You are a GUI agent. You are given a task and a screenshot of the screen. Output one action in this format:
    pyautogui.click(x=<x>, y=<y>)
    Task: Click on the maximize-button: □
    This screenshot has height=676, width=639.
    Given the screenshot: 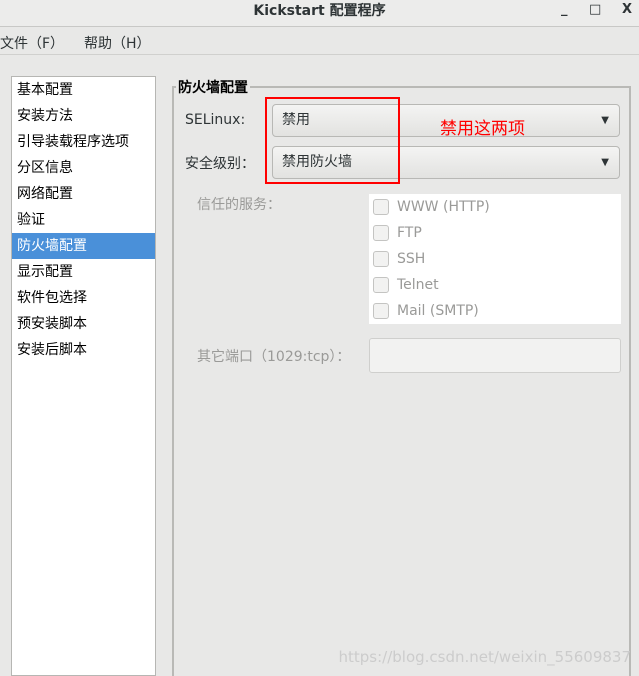 What is the action you would take?
    pyautogui.click(x=595, y=9)
    